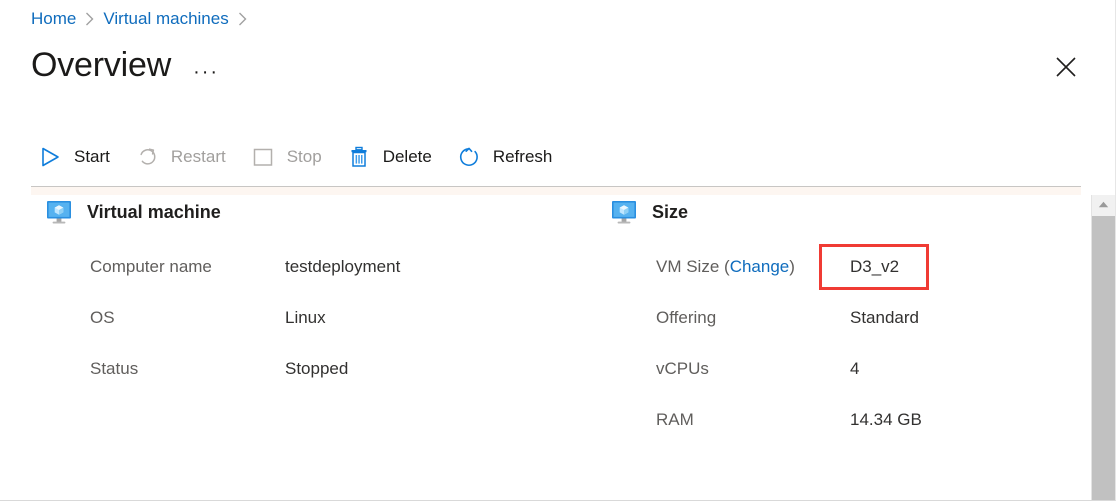 This screenshot has width=1116, height=501. Describe the element at coordinates (359, 157) in the screenshot. I see `trash-icon` at that location.